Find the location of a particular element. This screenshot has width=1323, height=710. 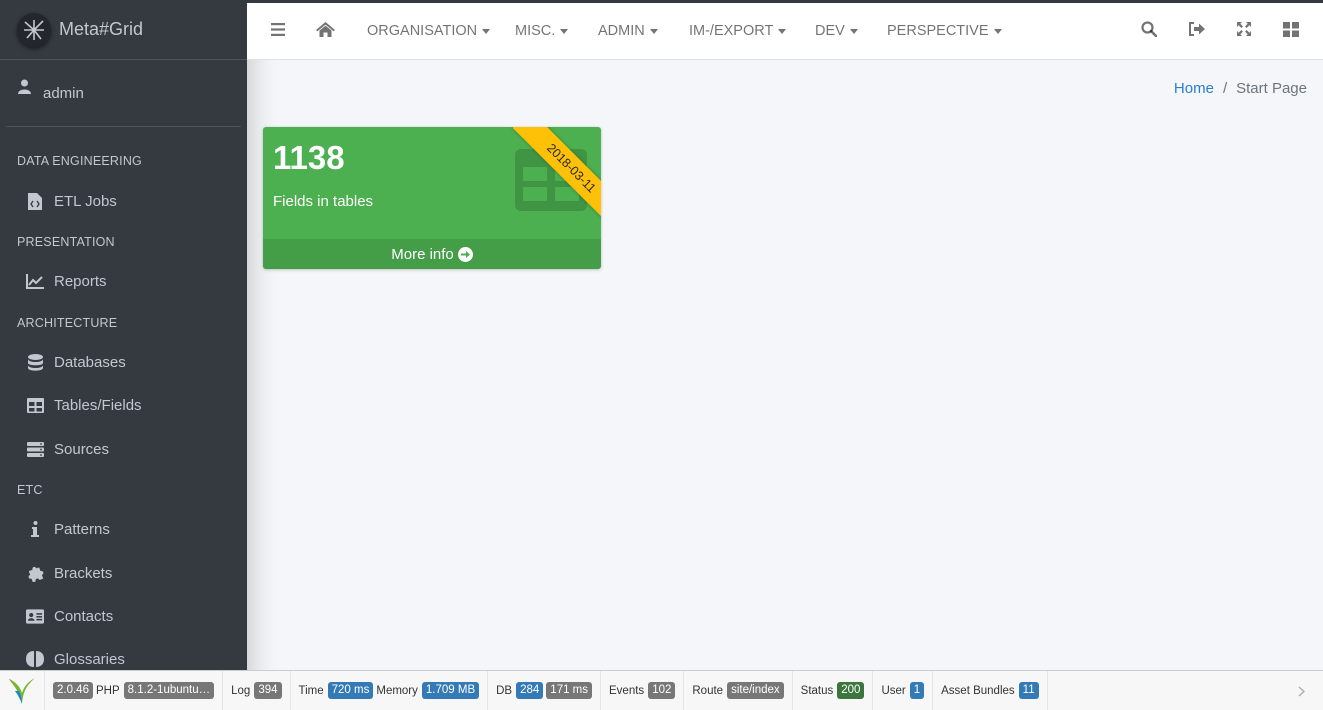

ribbon-wrapper: 2018-03-11 is located at coordinates (553, 174).